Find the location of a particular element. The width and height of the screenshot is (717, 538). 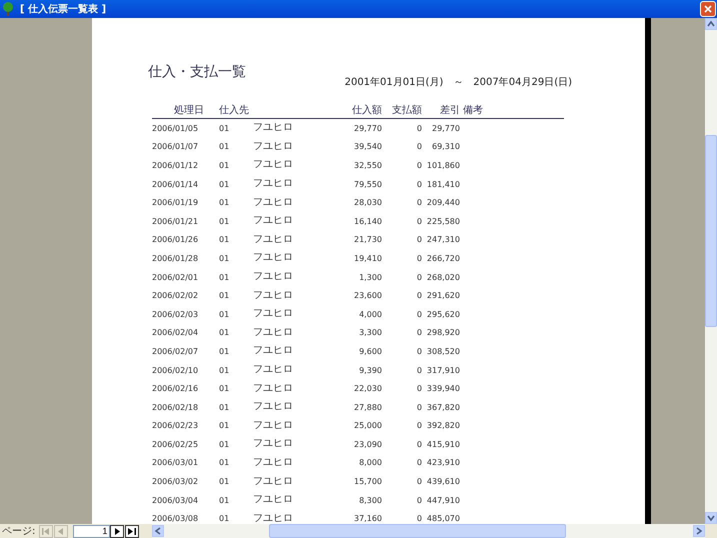

table-cell-text: 39,540 is located at coordinates (367, 147).